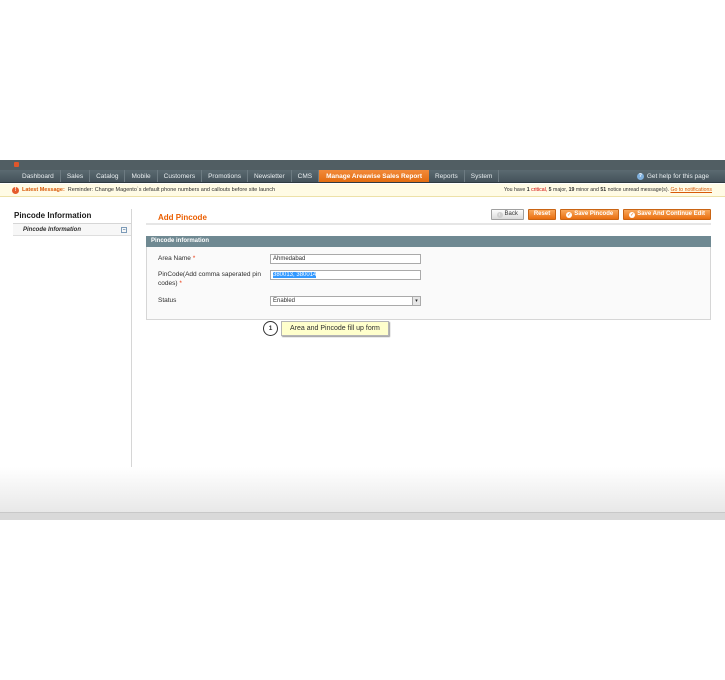 The height and width of the screenshot is (680, 725). Describe the element at coordinates (640, 176) in the screenshot. I see `help-icon: ?` at that location.